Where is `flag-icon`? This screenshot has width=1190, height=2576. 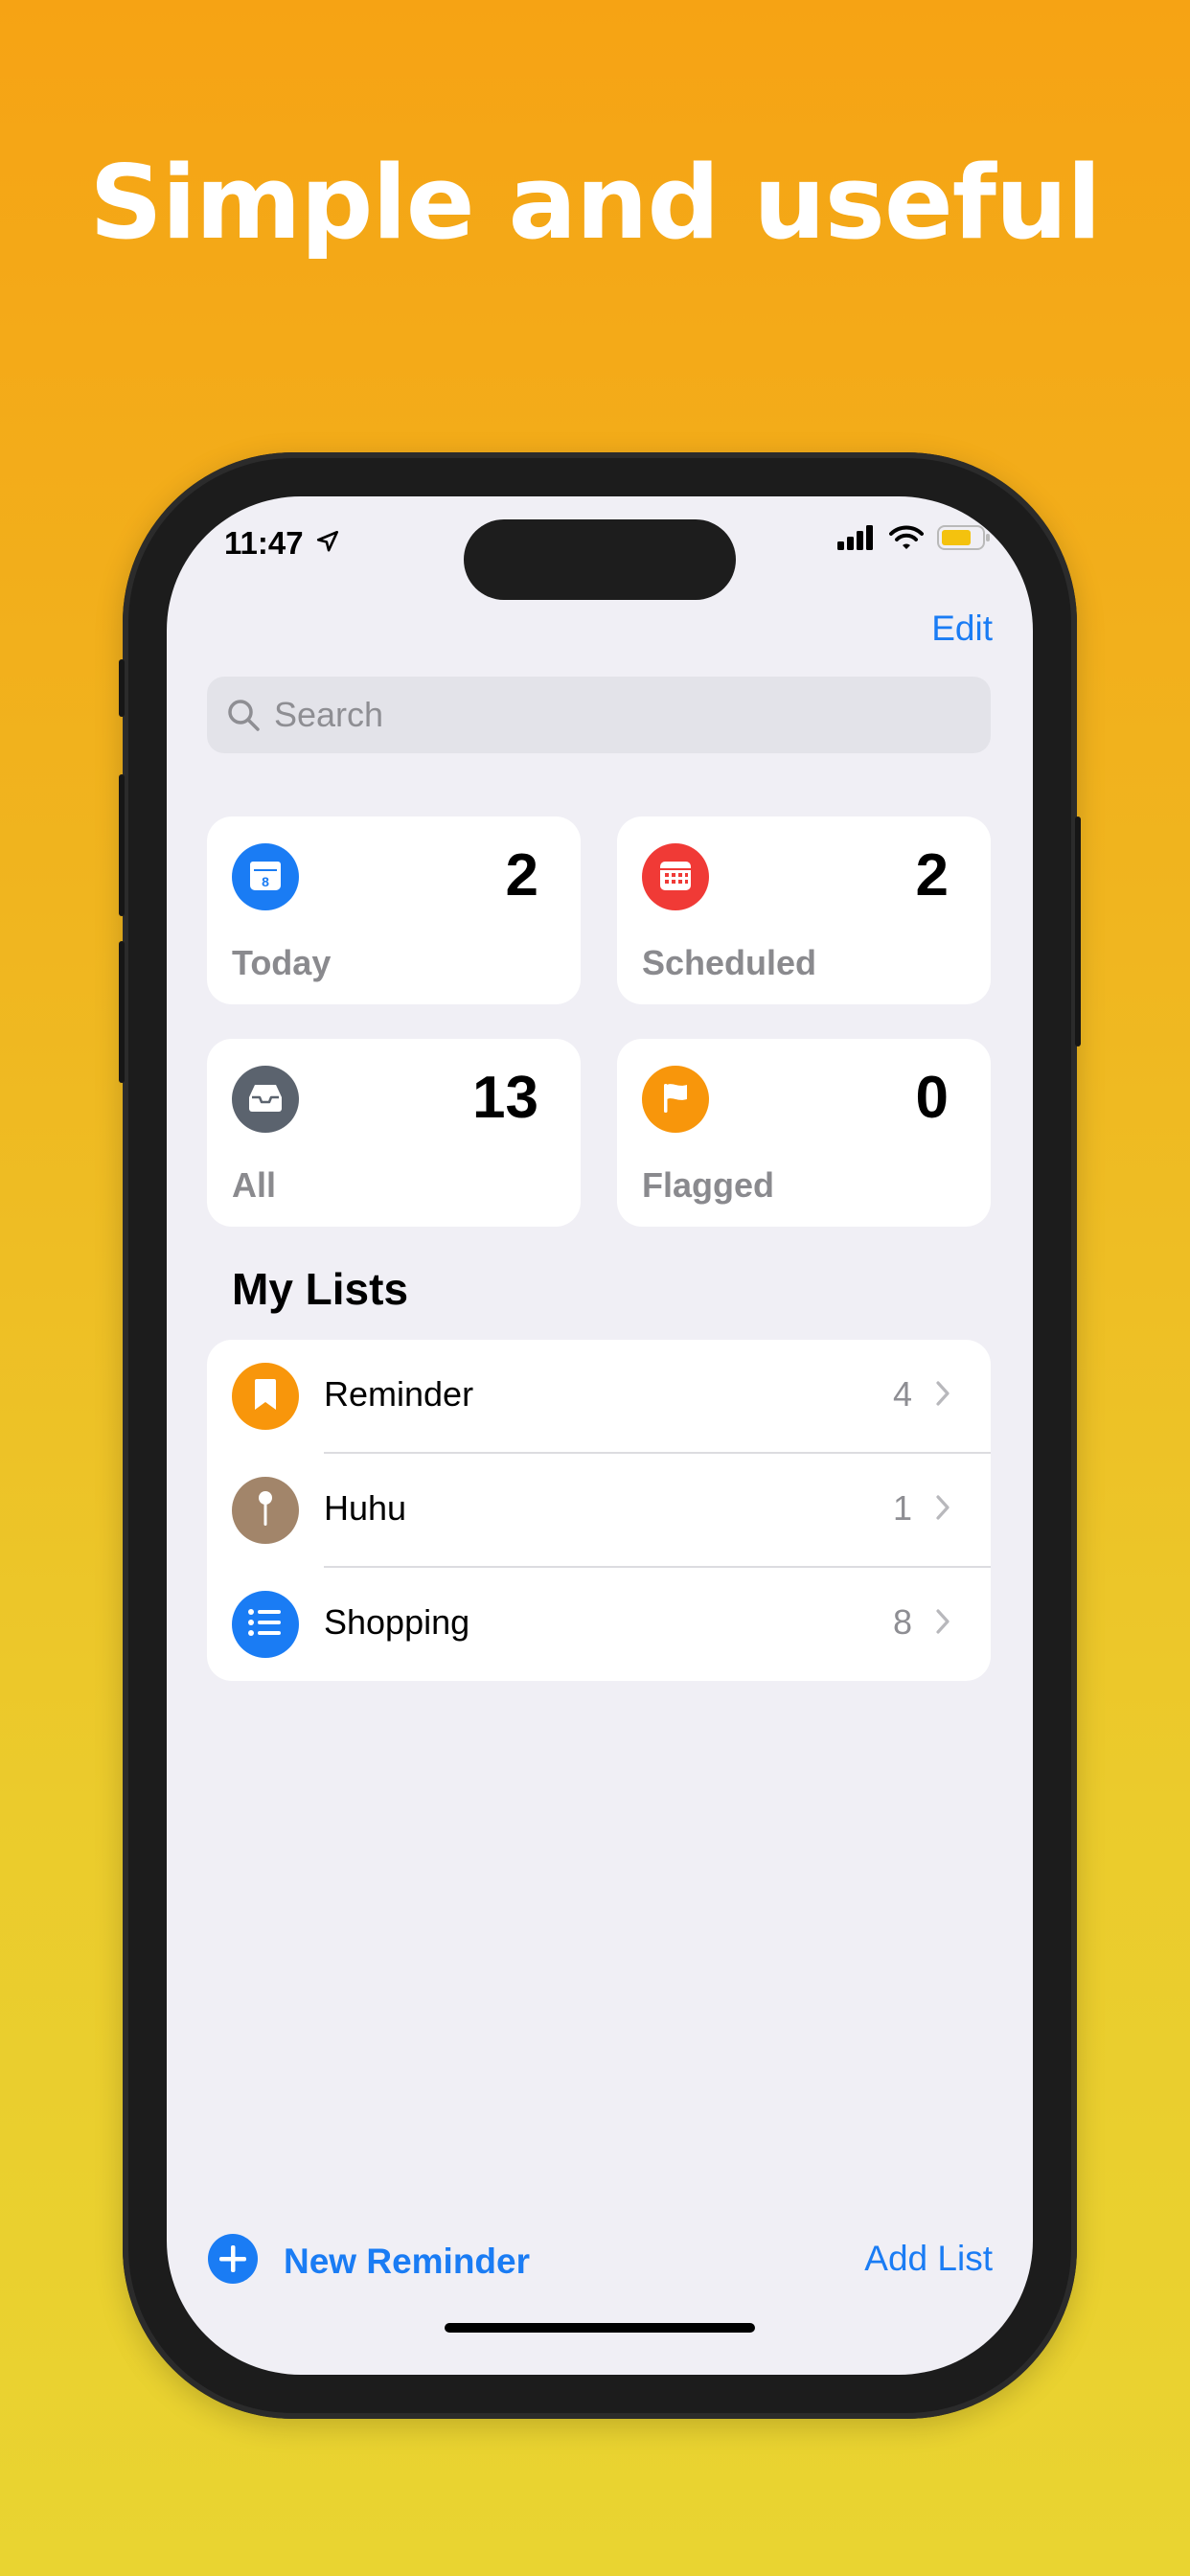
flag-icon is located at coordinates (676, 1099).